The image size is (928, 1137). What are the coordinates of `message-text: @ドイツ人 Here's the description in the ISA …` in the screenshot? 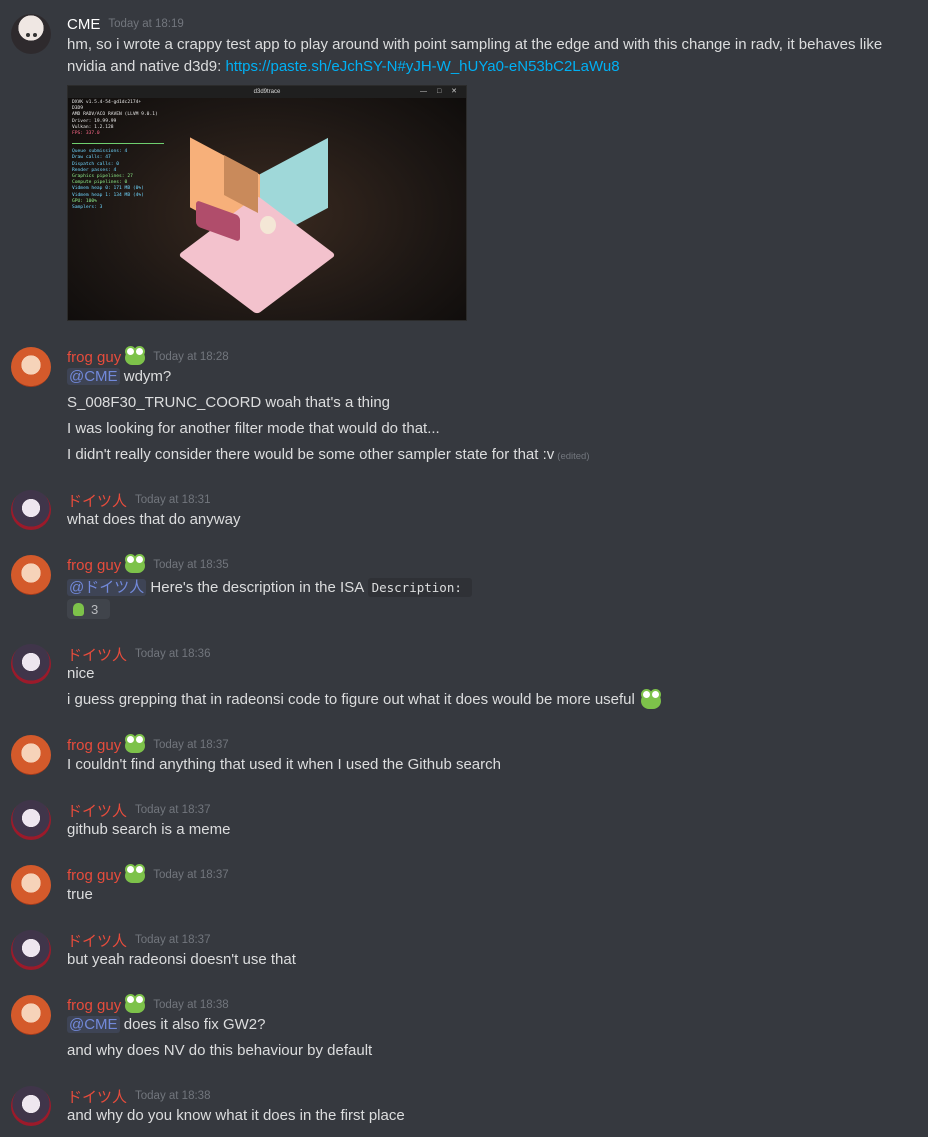 It's located at (269, 586).